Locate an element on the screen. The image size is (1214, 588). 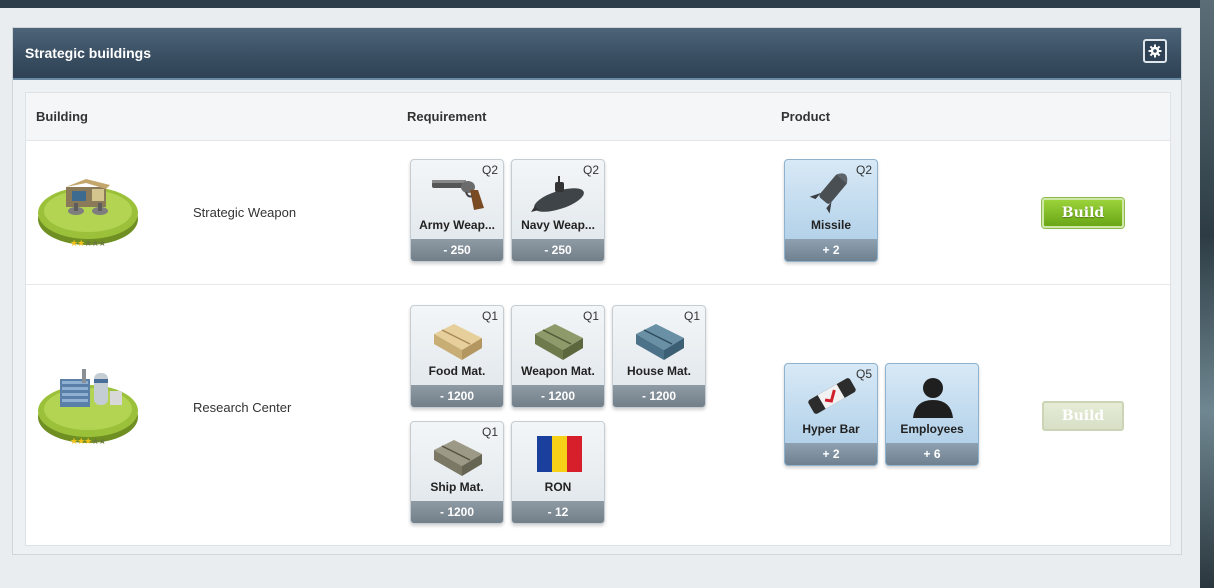
item-name: Missile is located at coordinates (831, 225).